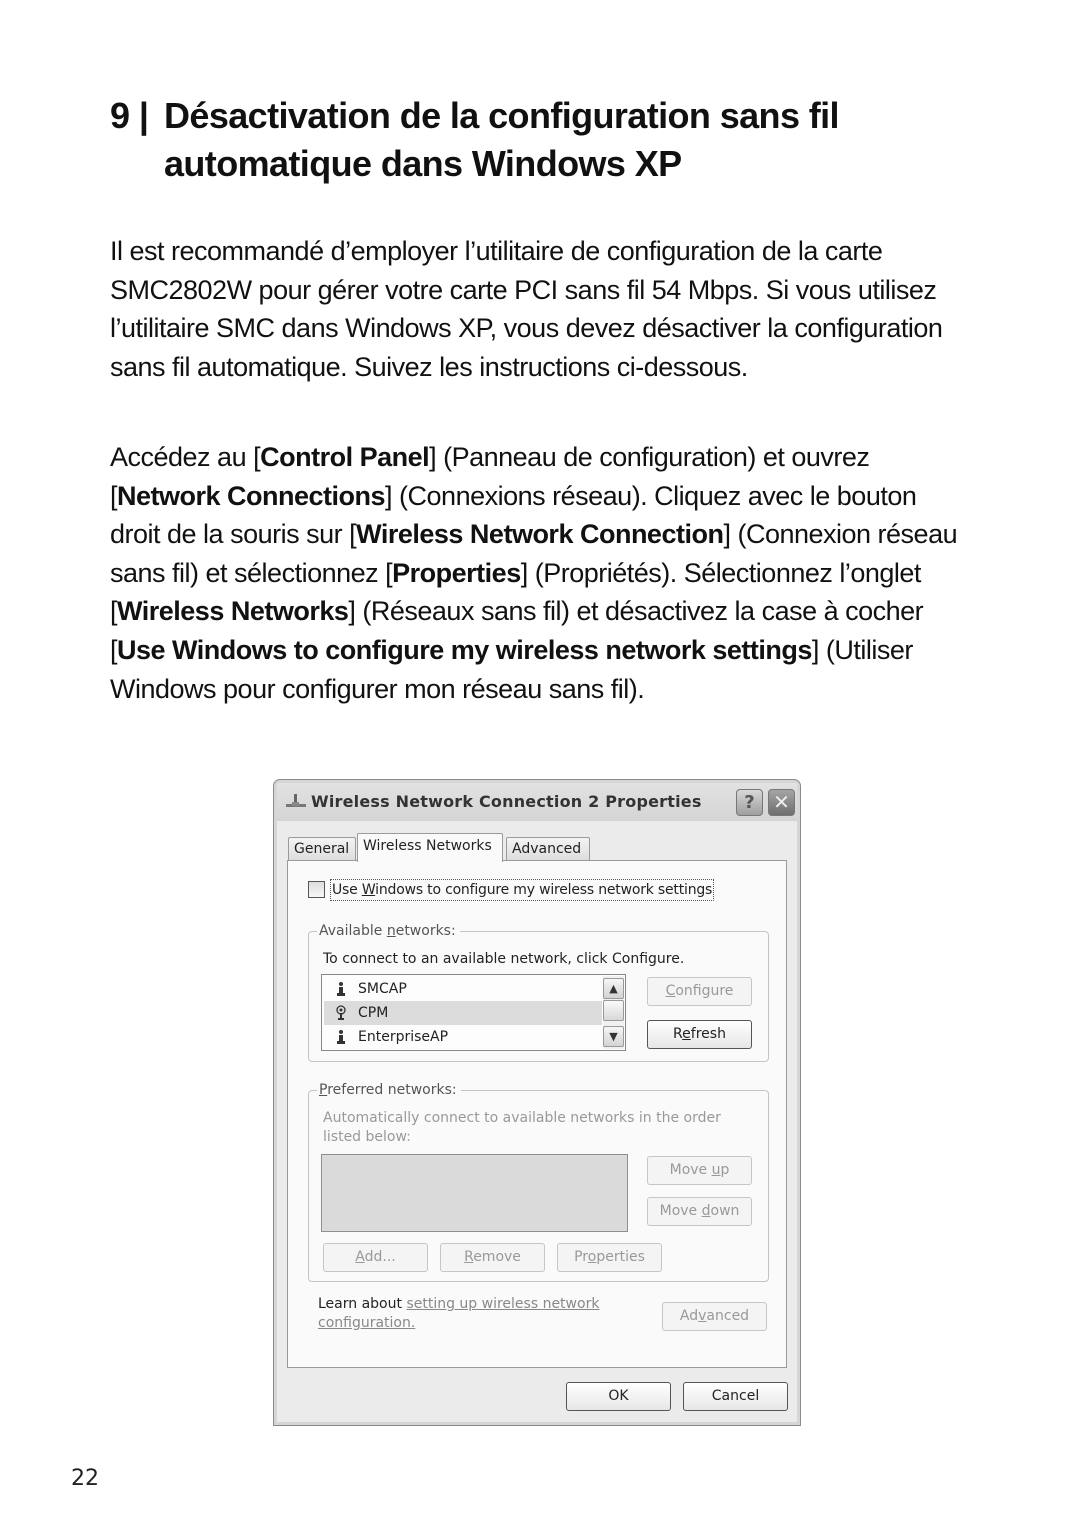  I want to click on ui-term: Network Connections, so click(251, 495).